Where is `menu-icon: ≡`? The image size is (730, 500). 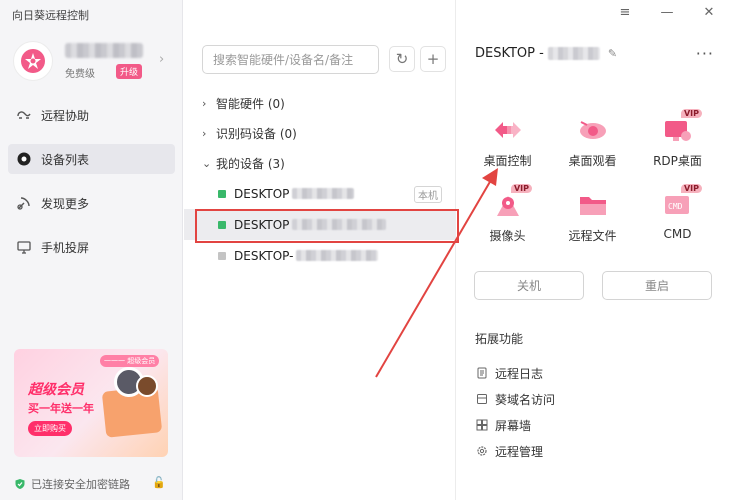
menu-icon: ≡ is located at coordinates (625, 12).